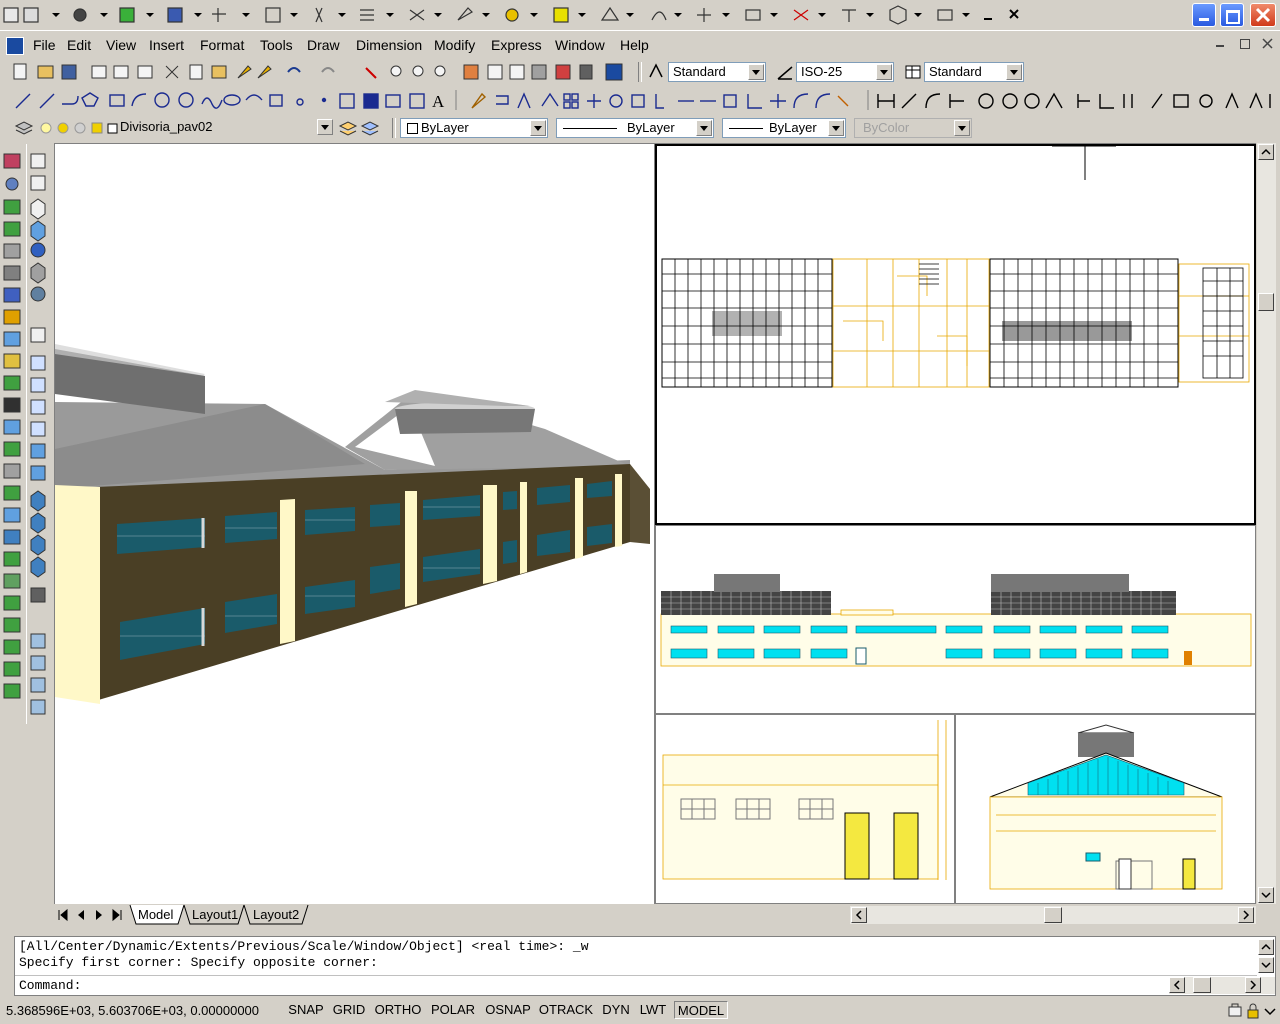 The width and height of the screenshot is (1280, 1024). I want to click on cmd-scroll-thumb, so click(1202, 985).